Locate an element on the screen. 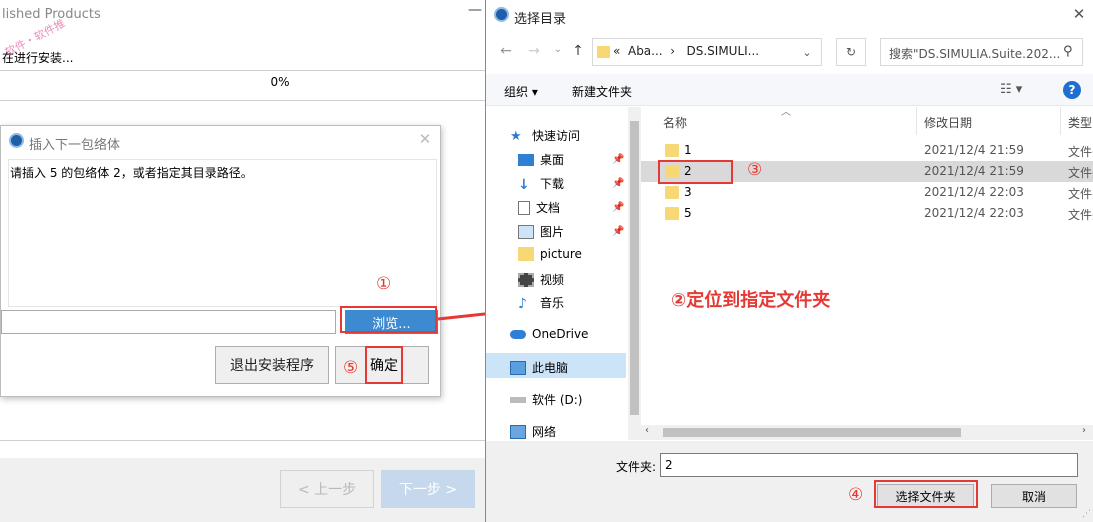  document-icon is located at coordinates (524, 207).